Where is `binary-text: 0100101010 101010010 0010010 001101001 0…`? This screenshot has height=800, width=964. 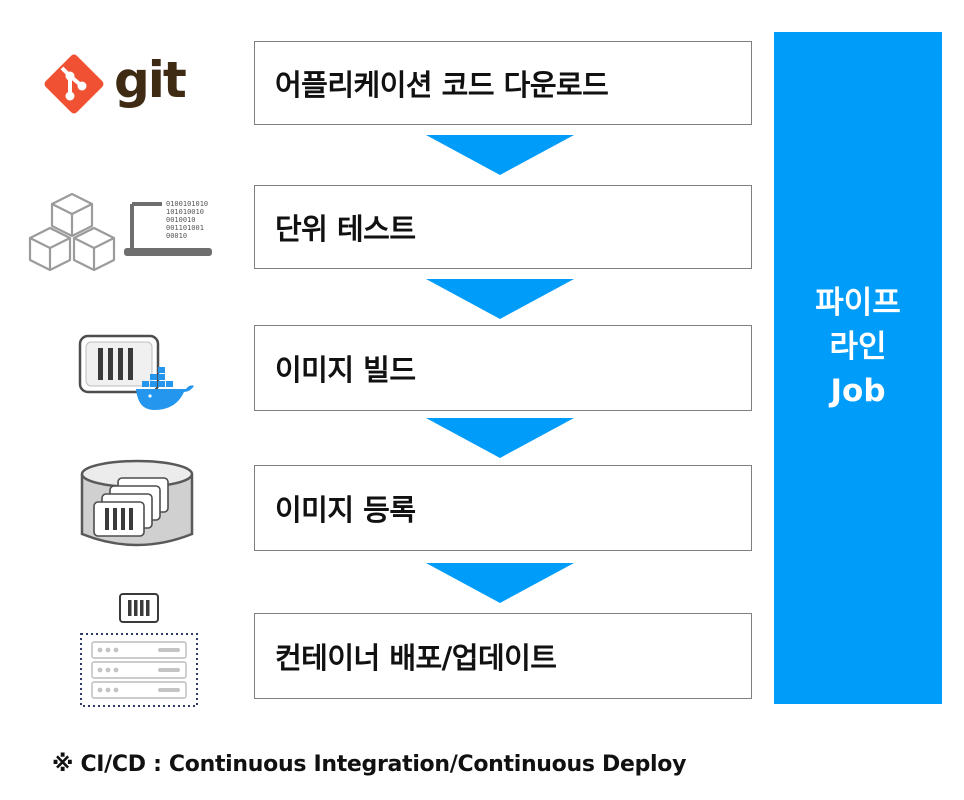 binary-text: 0100101010 101010010 0010010 001101001 0… is located at coordinates (187, 220).